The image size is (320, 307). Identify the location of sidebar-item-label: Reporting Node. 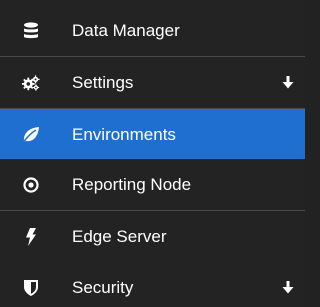
(132, 184).